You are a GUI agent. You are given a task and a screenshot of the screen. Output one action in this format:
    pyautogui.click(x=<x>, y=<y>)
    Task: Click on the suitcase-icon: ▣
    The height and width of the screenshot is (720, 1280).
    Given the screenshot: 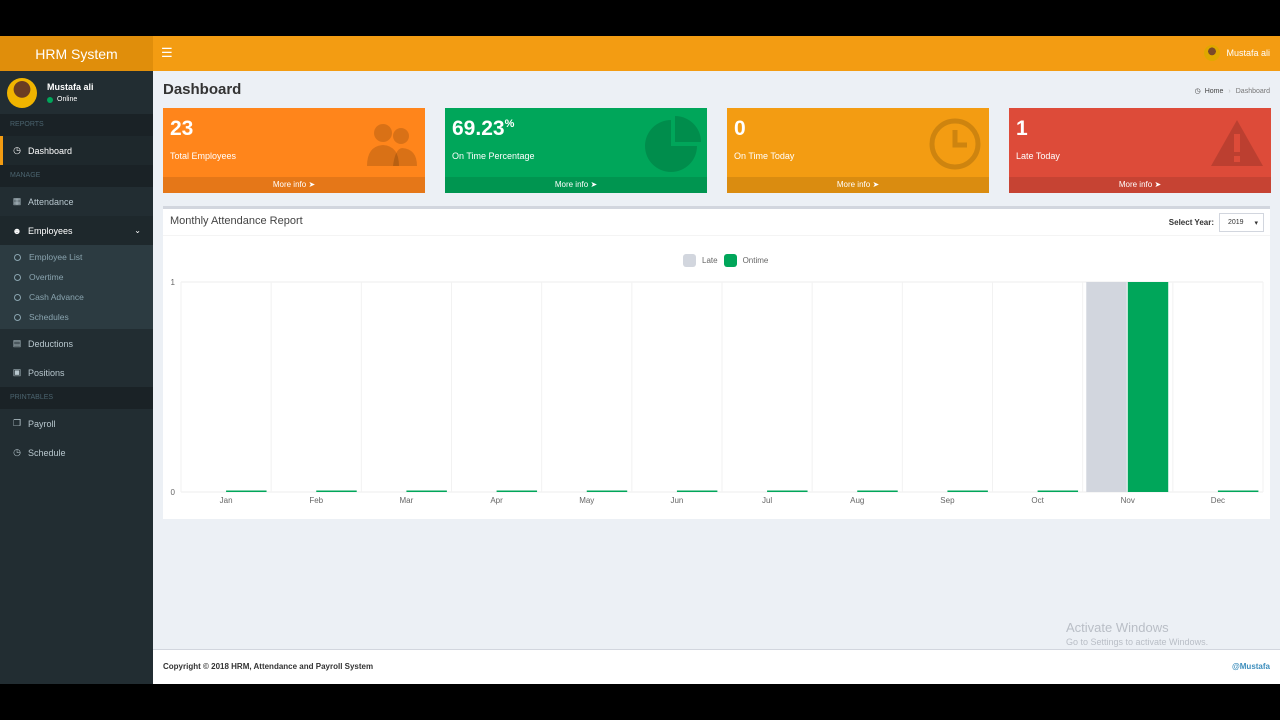 What is the action you would take?
    pyautogui.click(x=17, y=372)
    